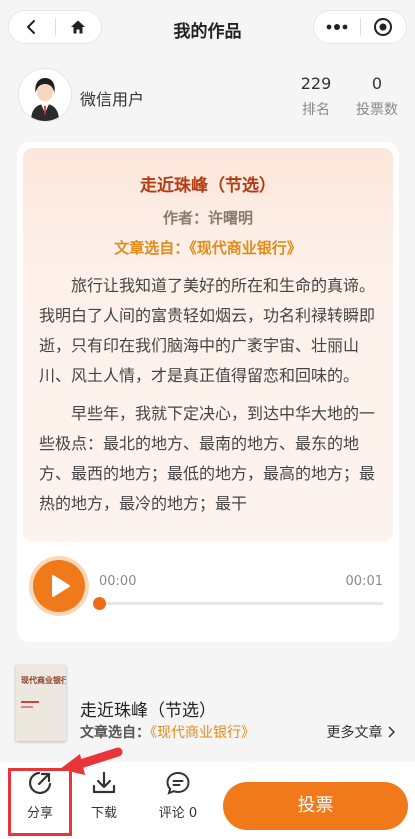  I want to click on nav-capsule-right, so click(360, 27).